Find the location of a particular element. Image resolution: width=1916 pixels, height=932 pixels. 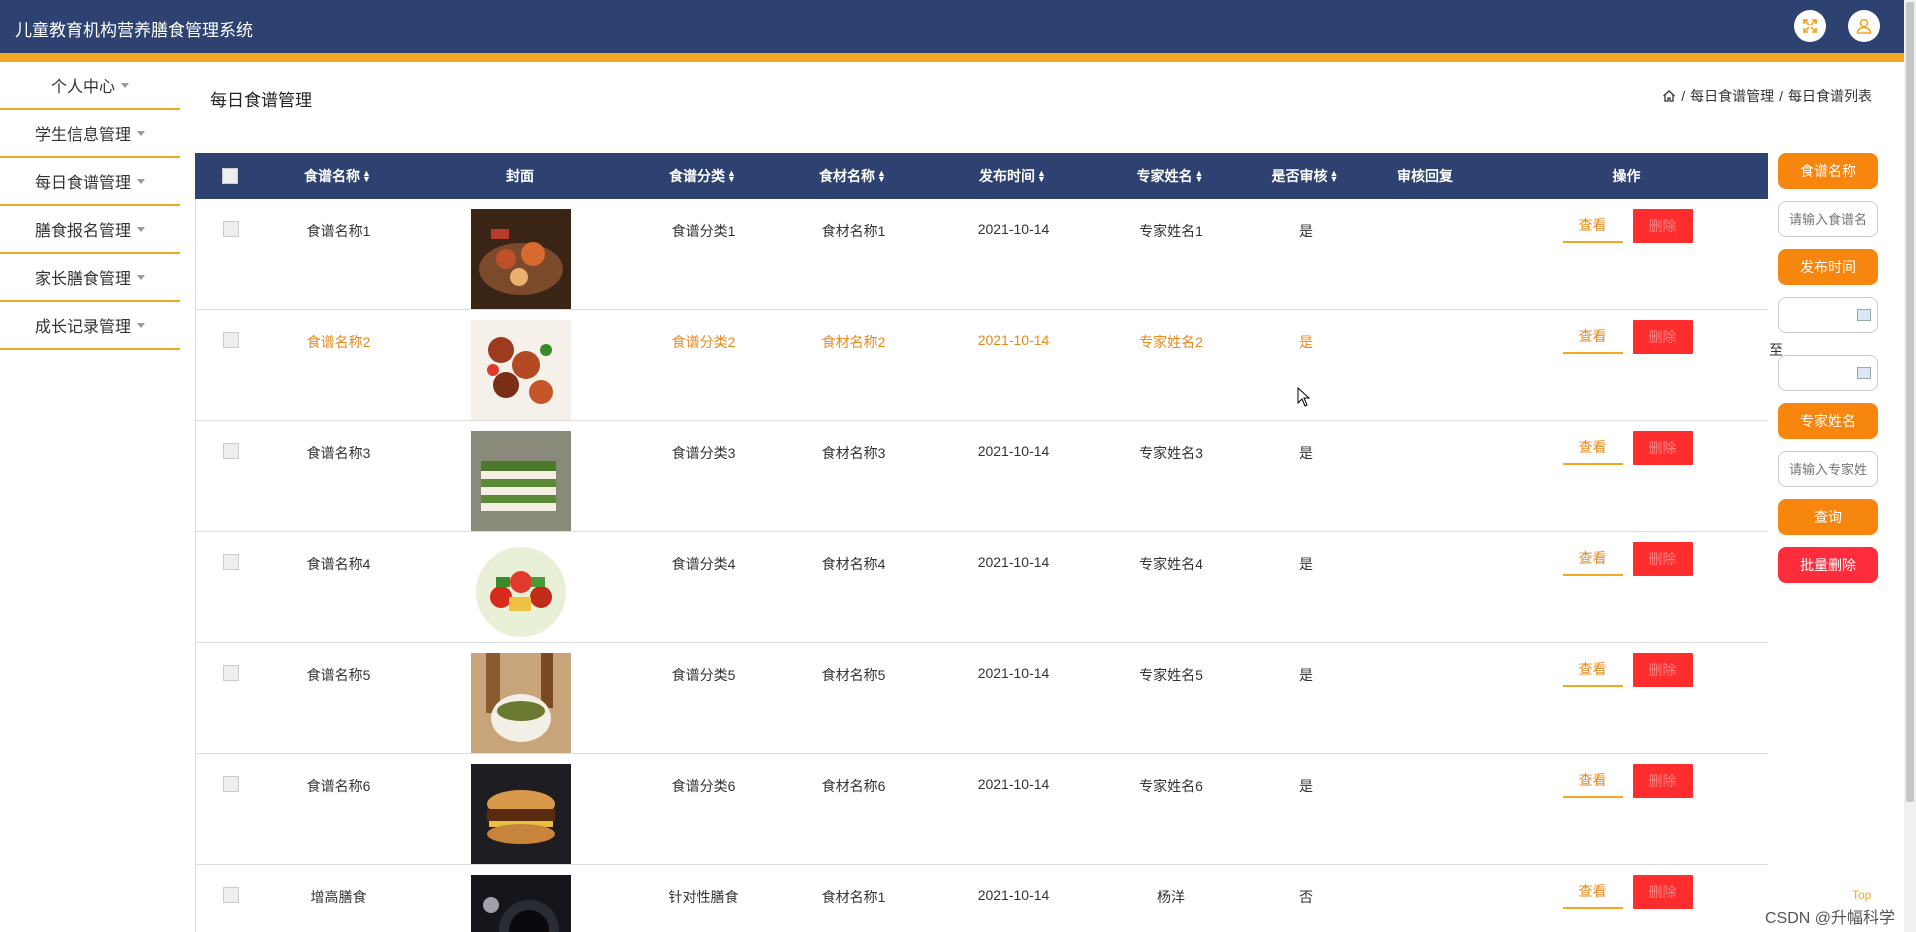

sidebar-item-student-info: 学生信息管理 is located at coordinates (90, 134).